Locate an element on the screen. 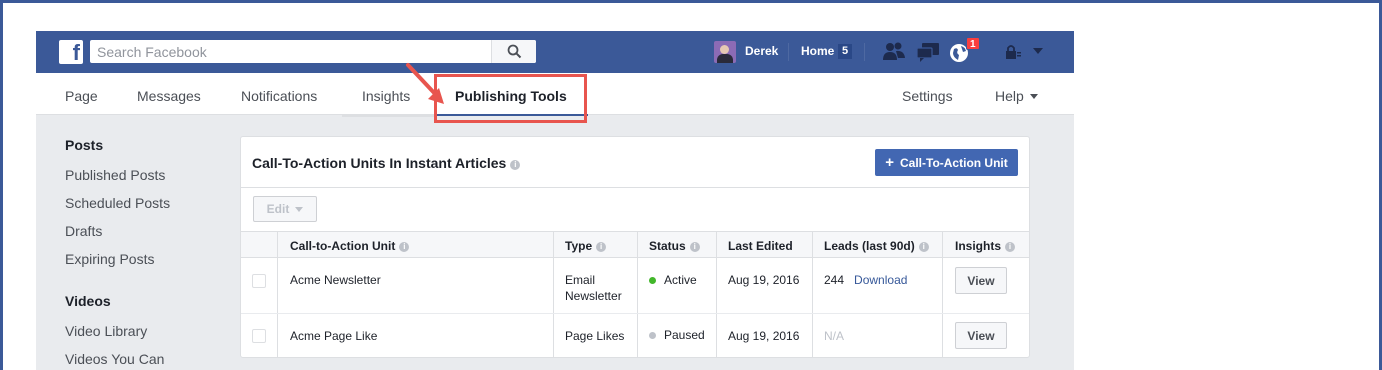 Image resolution: width=1382 pixels, height=370 pixels. leads-count: 244 is located at coordinates (834, 280).